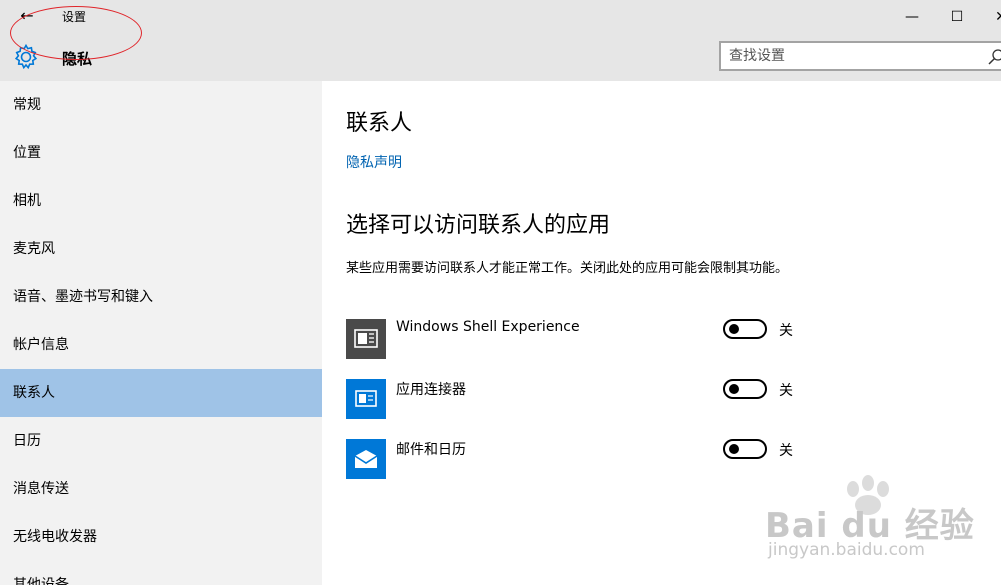  I want to click on sidebar-item-label: 帐户信息, so click(41, 345).